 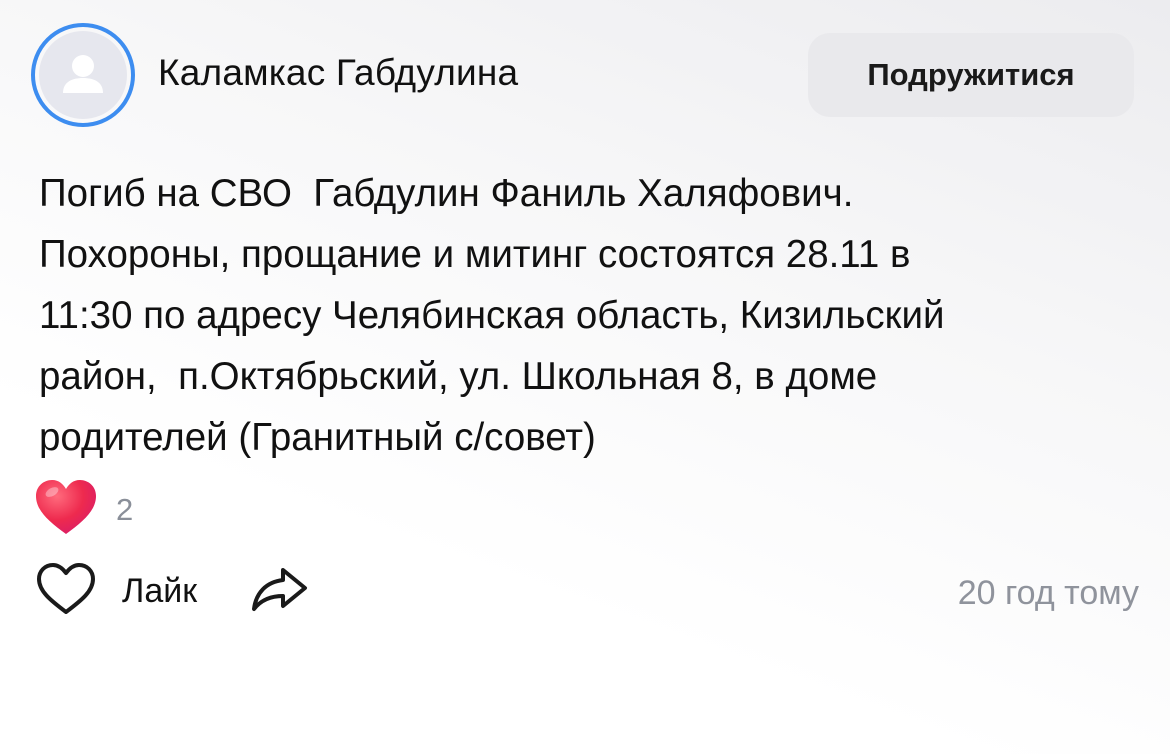 I want to click on like-label: Лайк, so click(x=160, y=591).